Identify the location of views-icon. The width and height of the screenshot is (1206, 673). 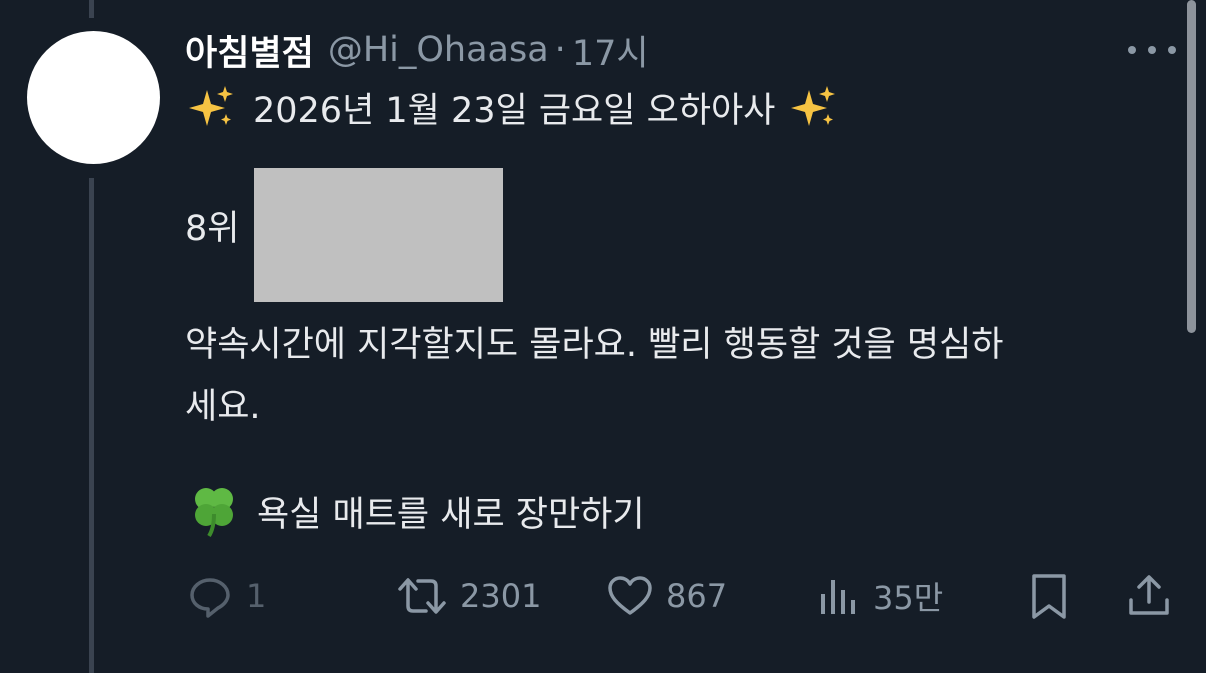
(838, 597).